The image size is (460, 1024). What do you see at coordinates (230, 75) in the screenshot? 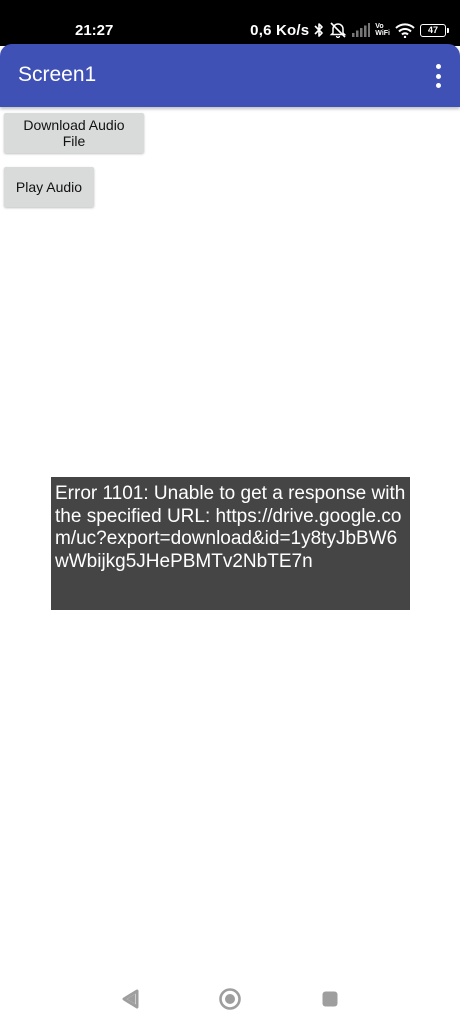
I see `app-bar: Screen1` at bounding box center [230, 75].